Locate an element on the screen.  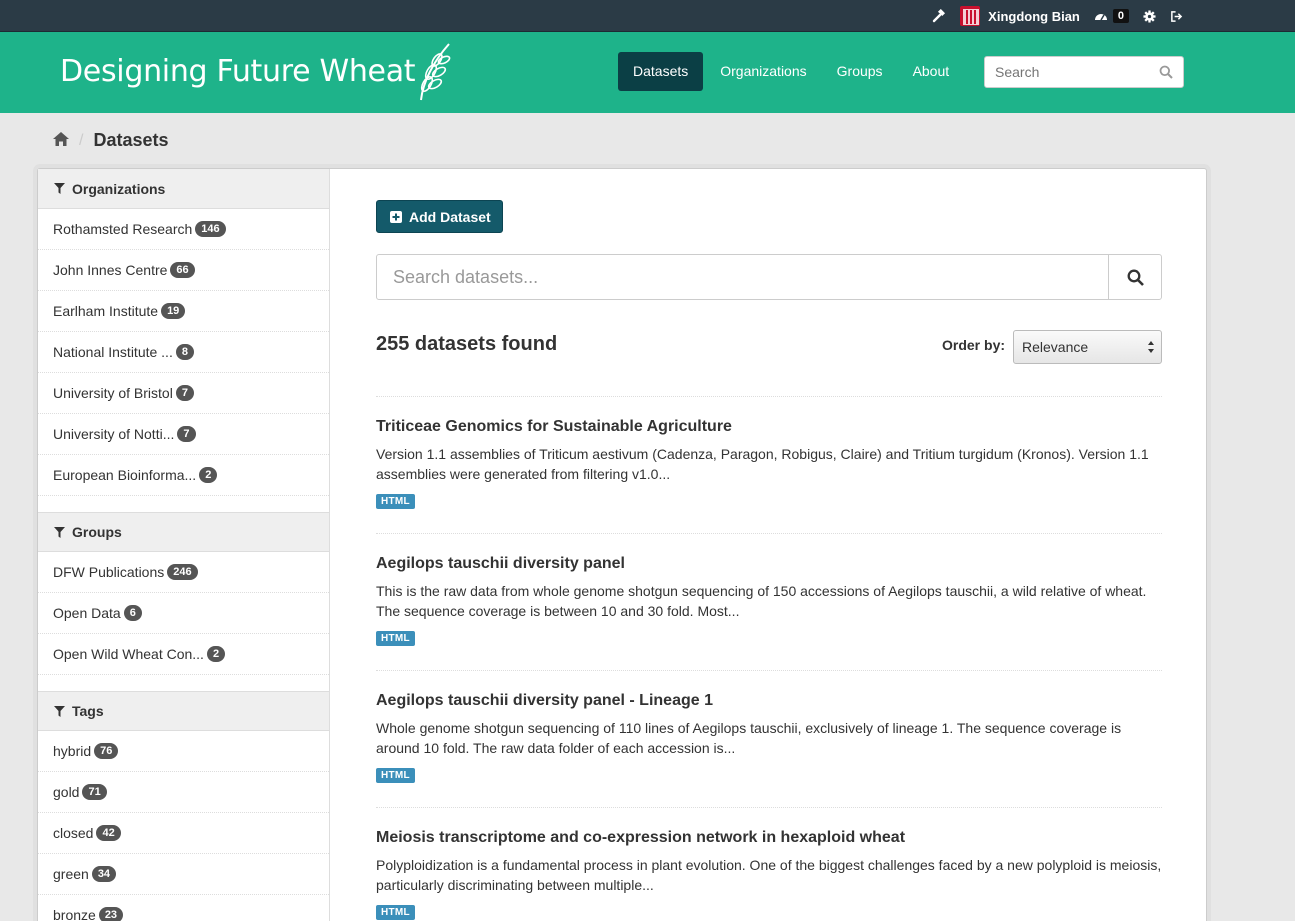
facet-item-tag: gold 71 is located at coordinates (183, 792).